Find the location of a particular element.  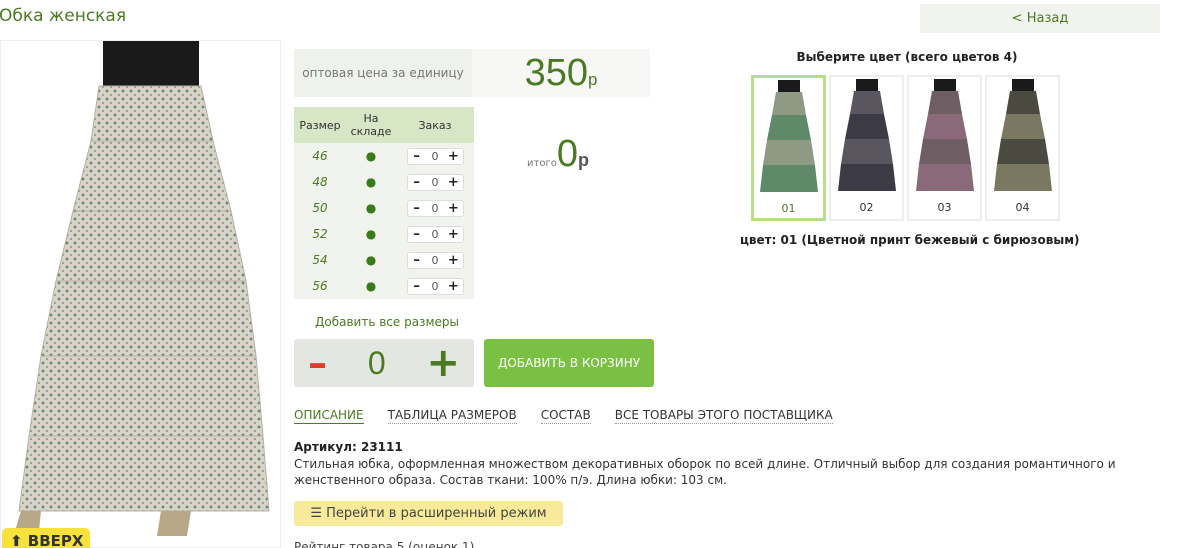

price-box: 350р is located at coordinates (561, 73).